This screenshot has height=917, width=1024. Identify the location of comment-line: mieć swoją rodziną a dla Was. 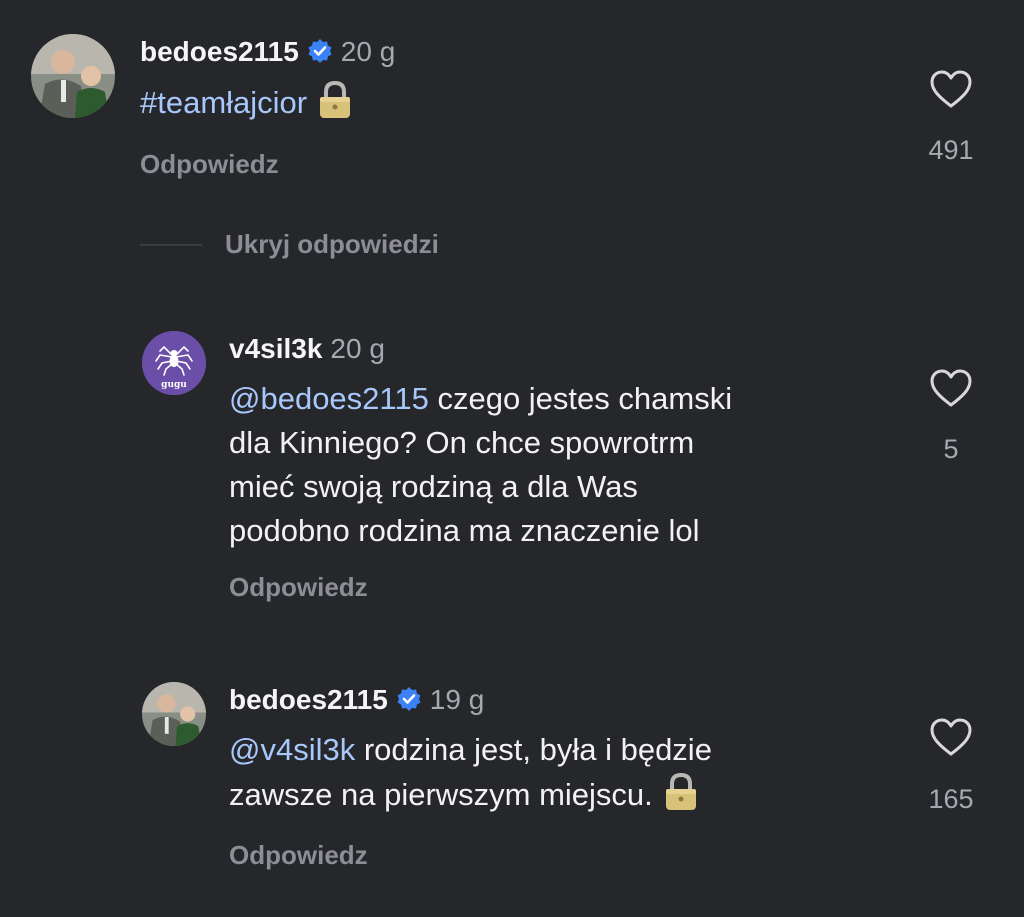
(433, 486).